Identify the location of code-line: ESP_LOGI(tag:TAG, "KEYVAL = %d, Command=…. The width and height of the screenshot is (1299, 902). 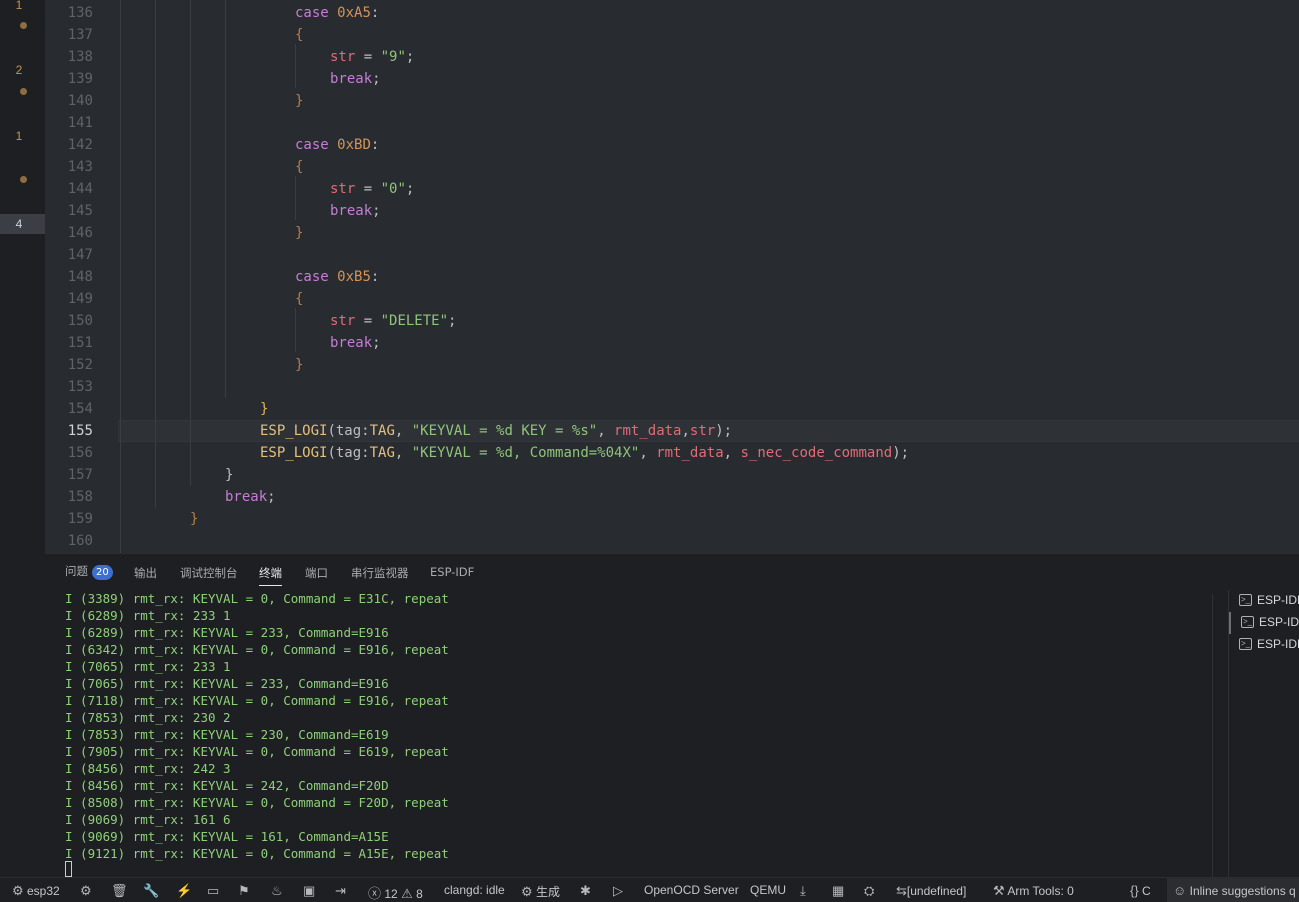
(585, 453).